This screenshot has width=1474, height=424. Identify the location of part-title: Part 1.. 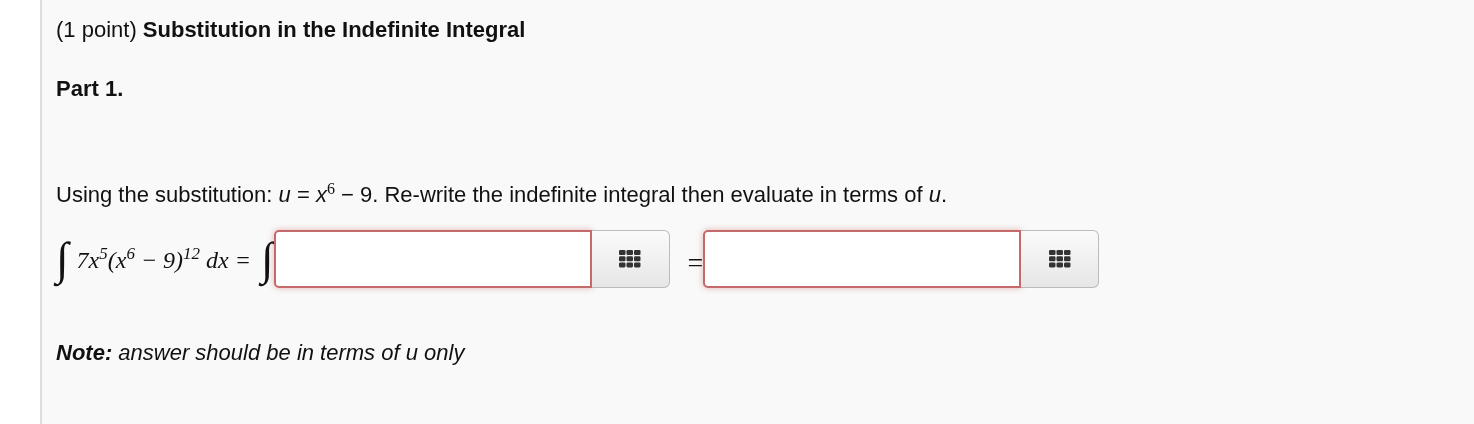
(90, 89).